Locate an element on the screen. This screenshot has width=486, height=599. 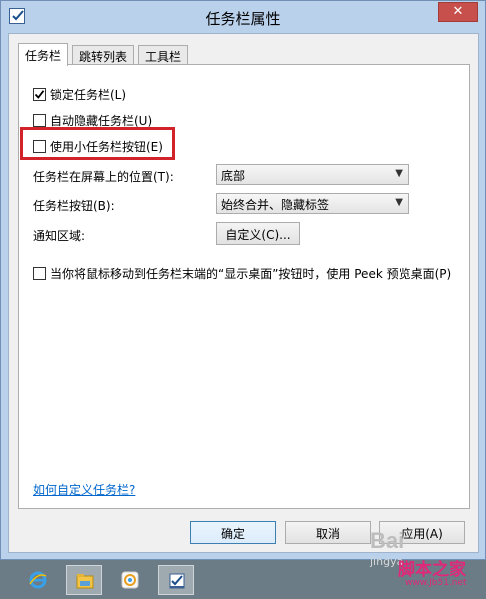
peek-label: 当你将鼠标移动到任务栏末端的“显示桌面”按钮时，使用 Peek 预览桌面(P) is located at coordinates (251, 273).